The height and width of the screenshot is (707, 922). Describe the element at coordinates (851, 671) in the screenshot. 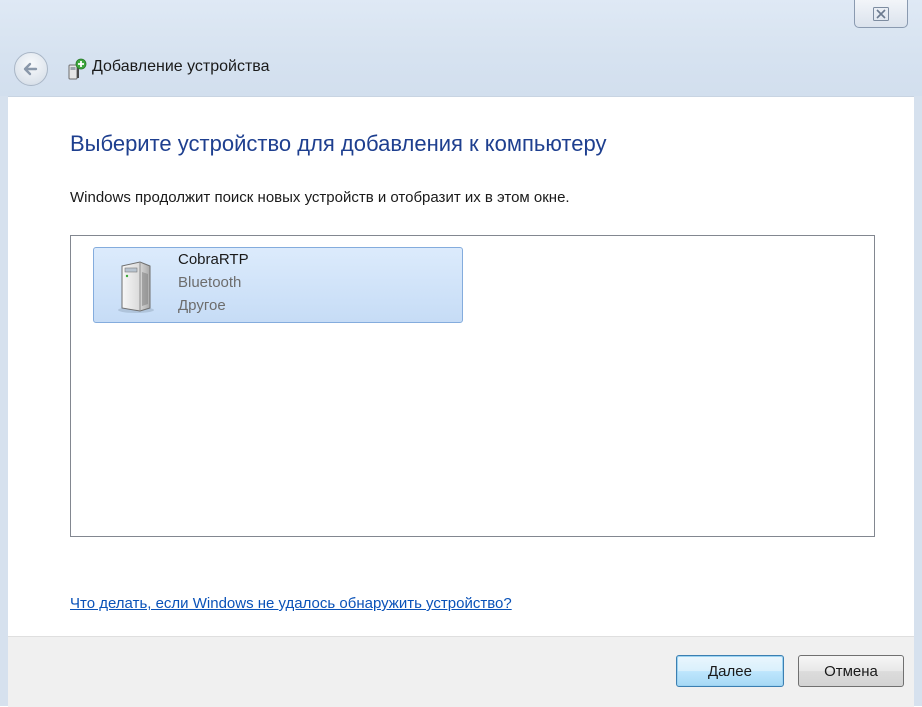

I see `cancel-button: Отмена` at that location.